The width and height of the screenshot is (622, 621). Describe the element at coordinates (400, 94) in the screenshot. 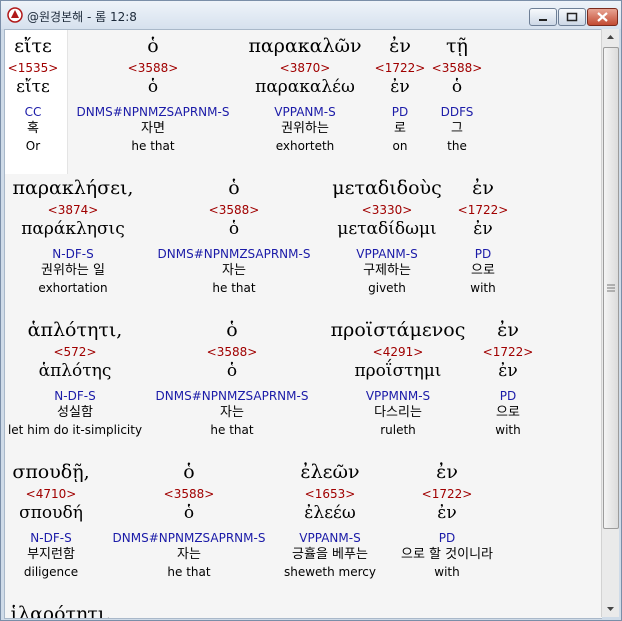

I see `word-column: ἐν <1722> ἐν PD 로 on` at that location.